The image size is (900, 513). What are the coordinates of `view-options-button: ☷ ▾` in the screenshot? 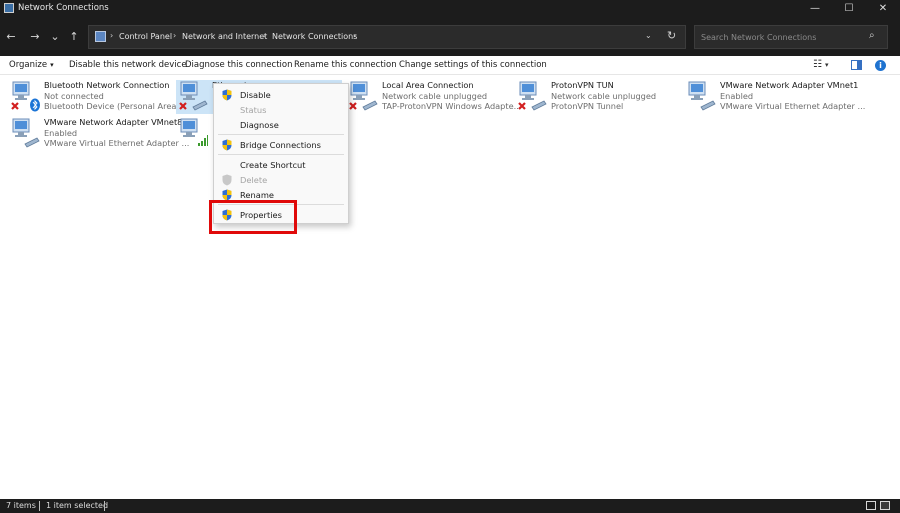 It's located at (820, 64).